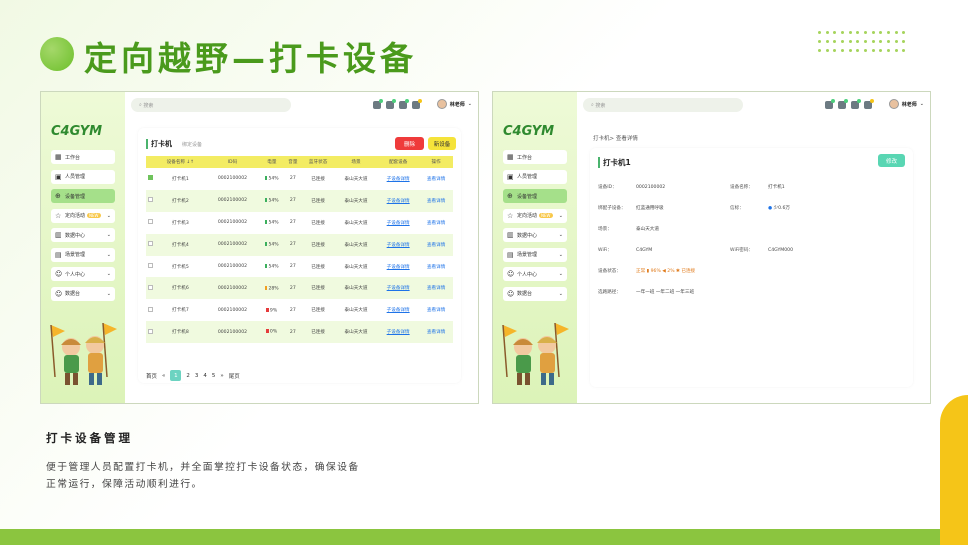 This screenshot has width=968, height=545. Describe the element at coordinates (188, 376) in the screenshot. I see `page-link: 2` at that location.